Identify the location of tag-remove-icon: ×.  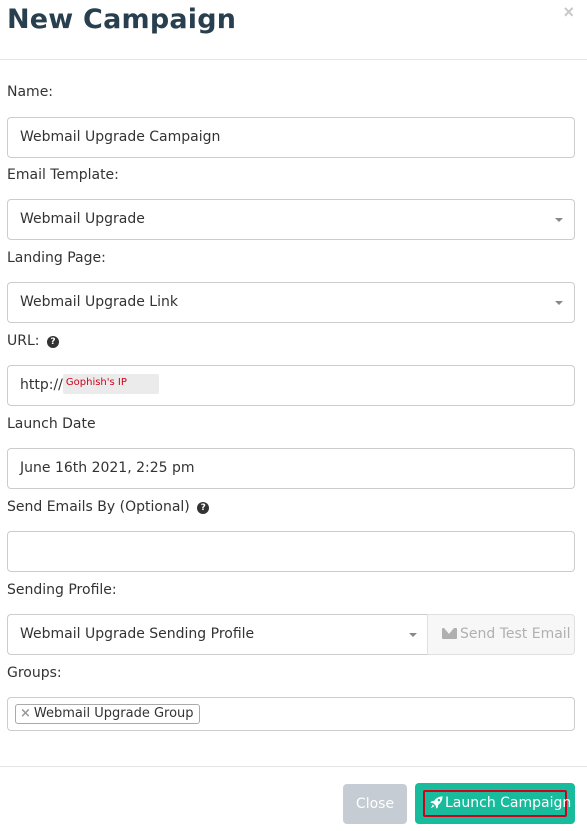
(25, 713).